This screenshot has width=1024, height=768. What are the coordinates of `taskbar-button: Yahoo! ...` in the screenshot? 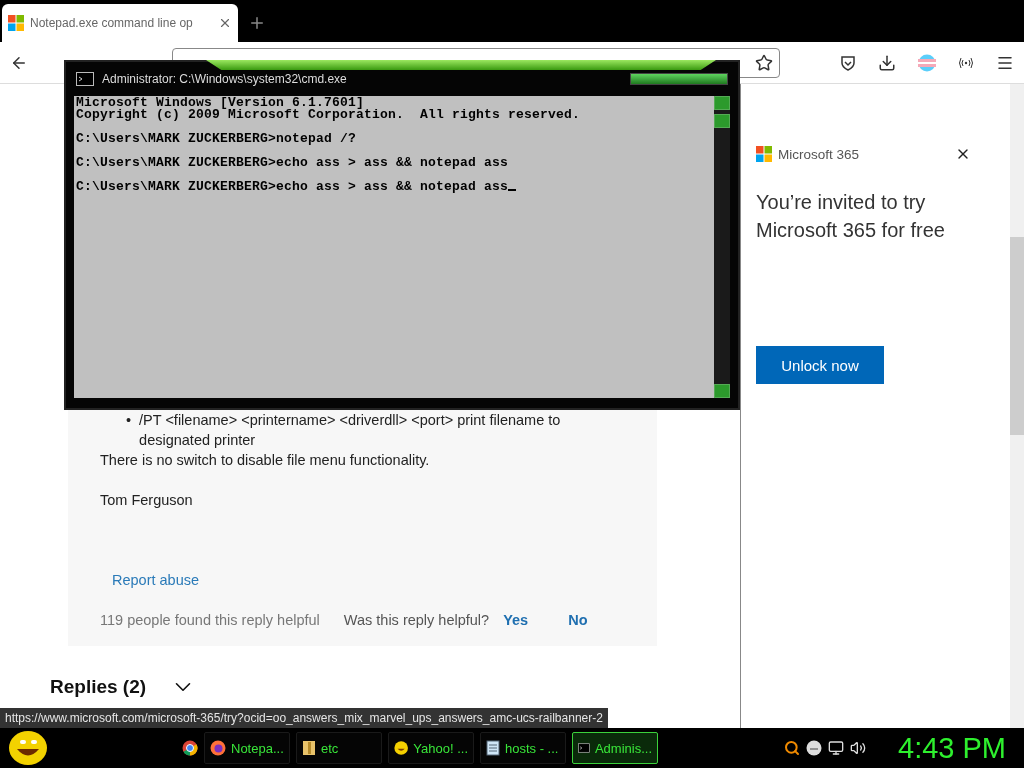 It's located at (431, 748).